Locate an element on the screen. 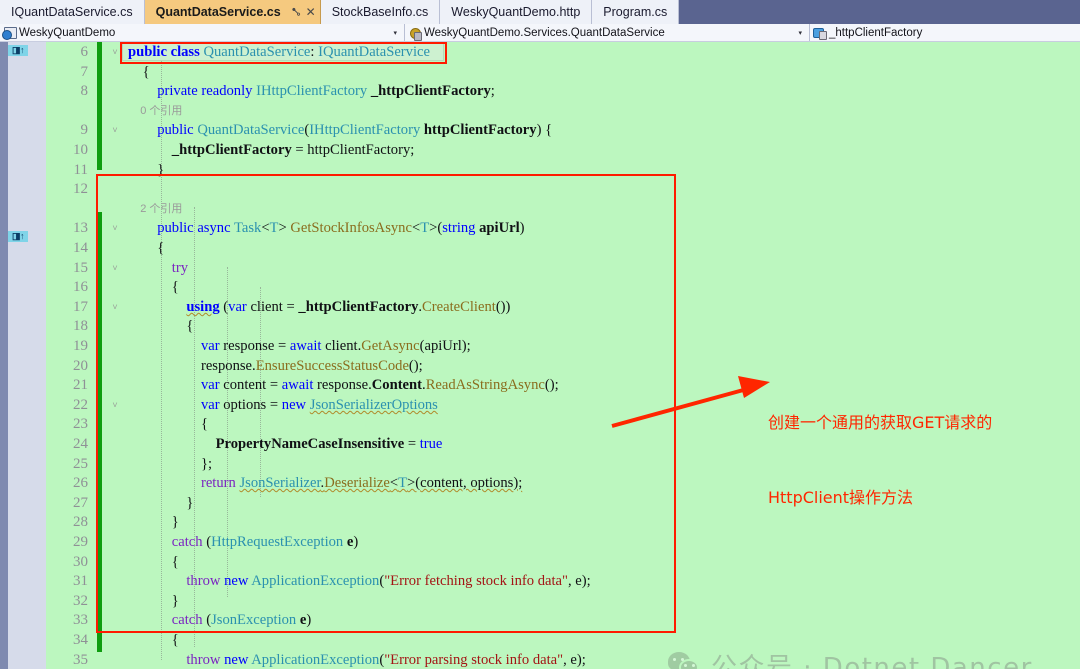 The width and height of the screenshot is (1080, 669). tab-iquantdataservice: IQuantDataService.cs is located at coordinates (72, 12).